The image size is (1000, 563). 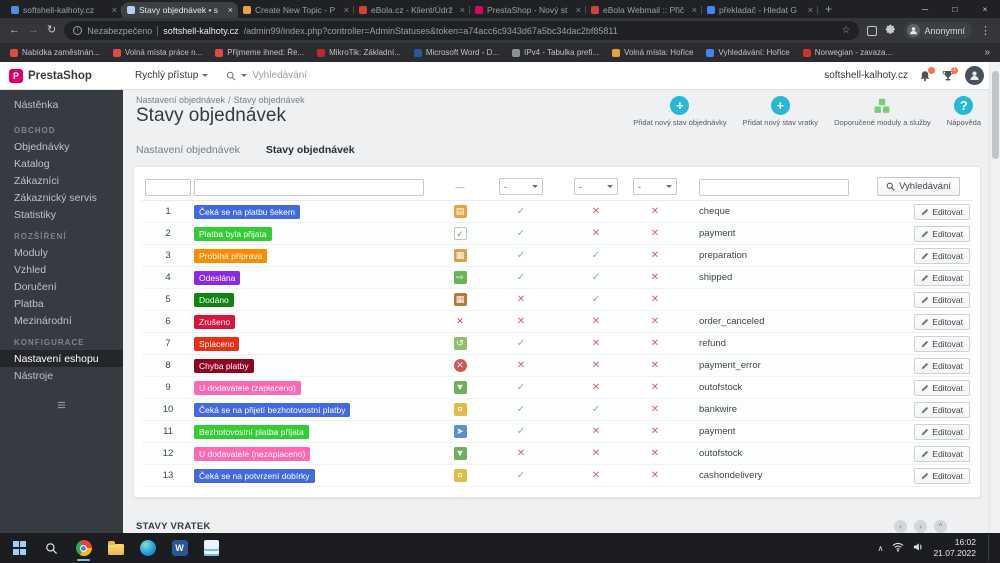 I want to click on sidebar-item: Zákaznický servis, so click(x=61, y=197).